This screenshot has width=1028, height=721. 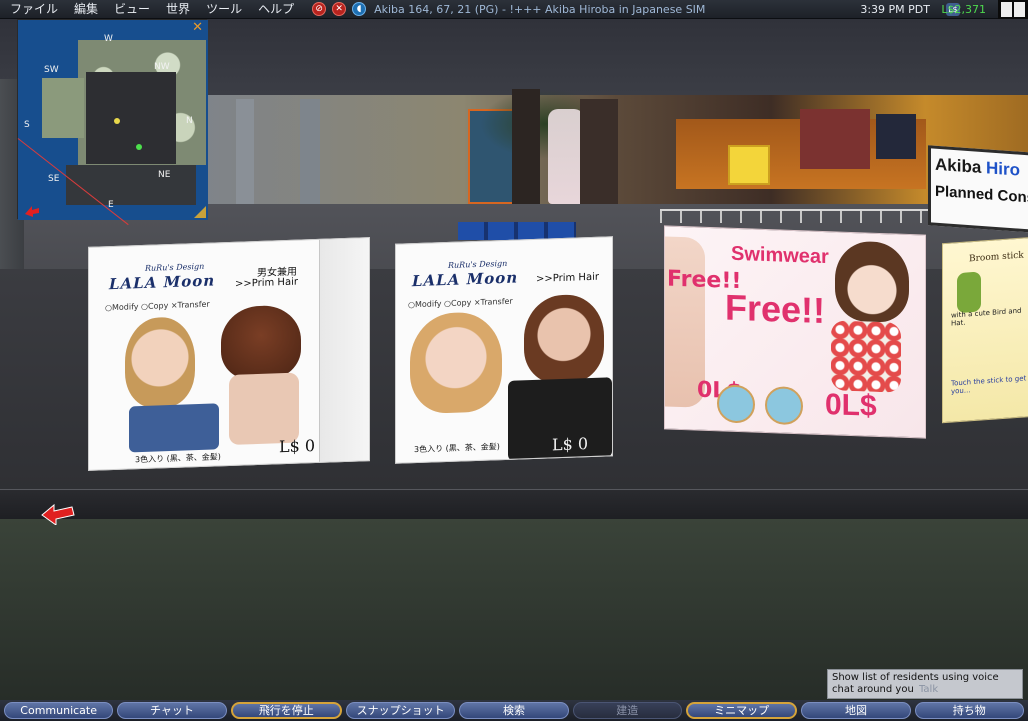 I want to click on character-head, so click(x=872, y=281).